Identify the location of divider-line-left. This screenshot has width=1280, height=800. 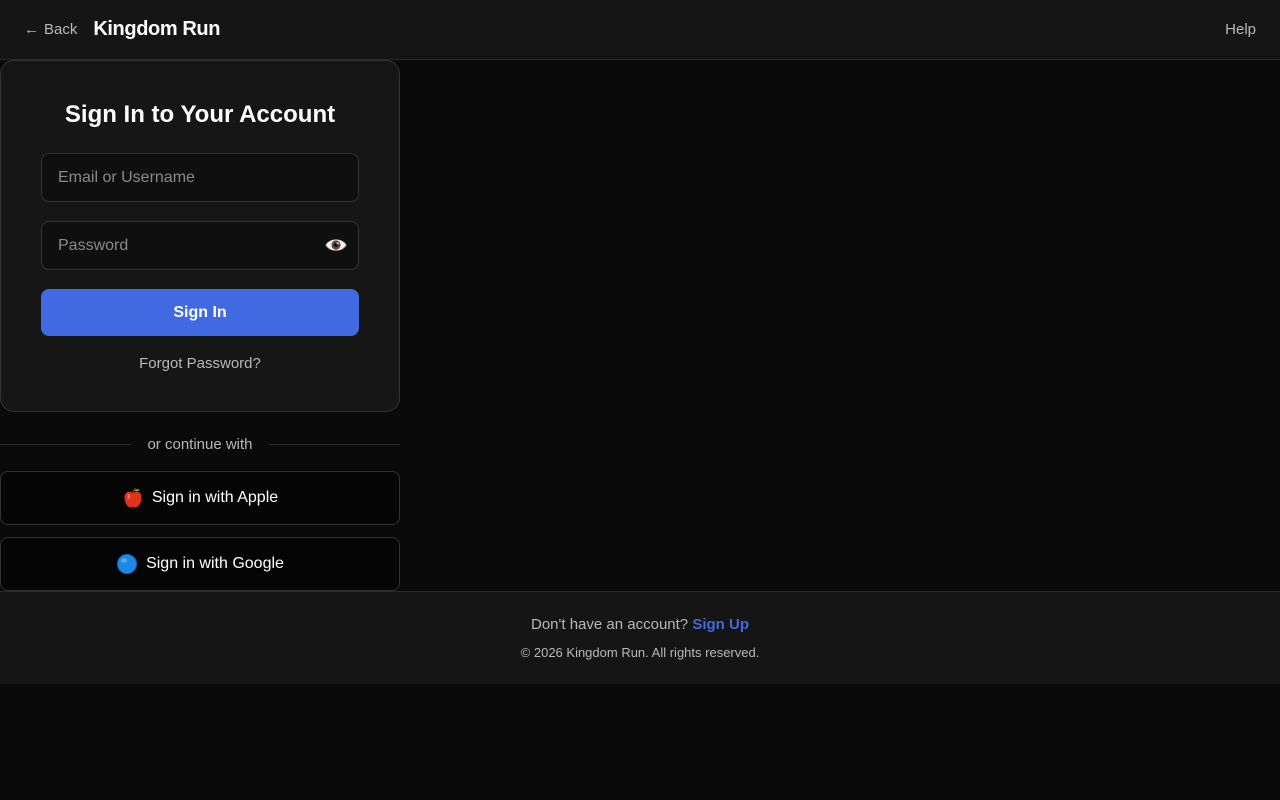
(66, 444).